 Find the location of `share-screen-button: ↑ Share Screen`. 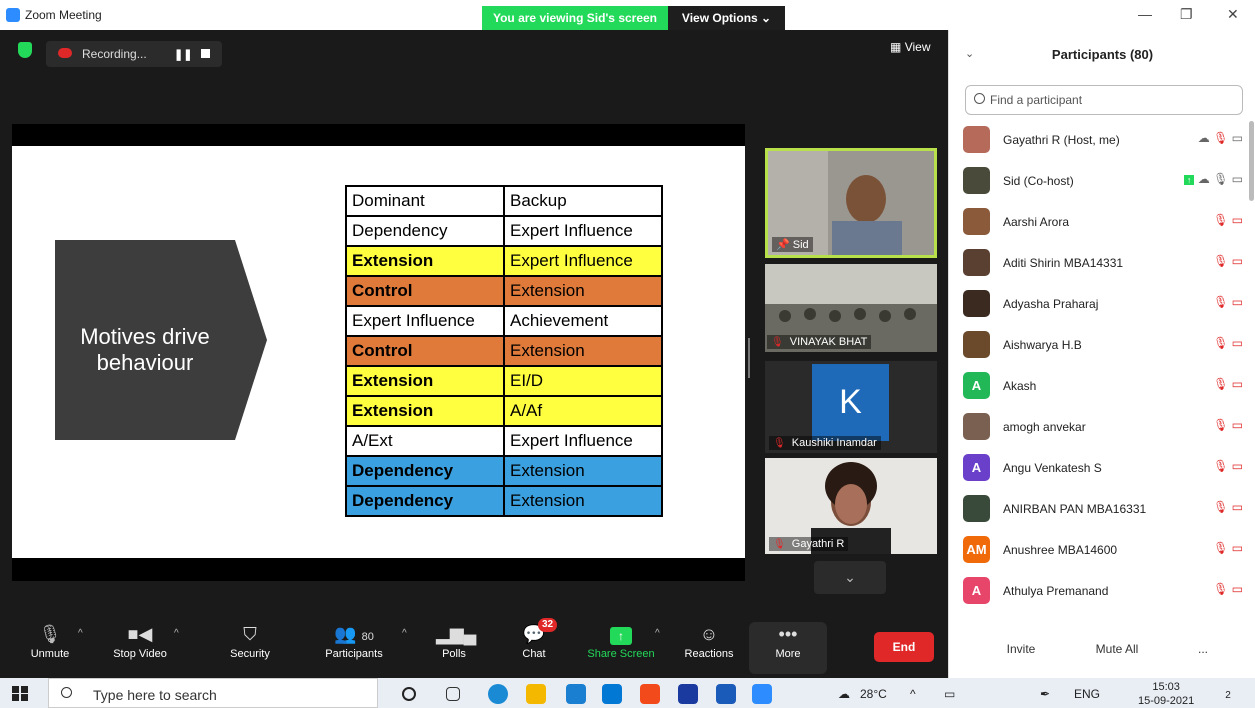

share-screen-button: ↑ Share Screen is located at coordinates (621, 641).